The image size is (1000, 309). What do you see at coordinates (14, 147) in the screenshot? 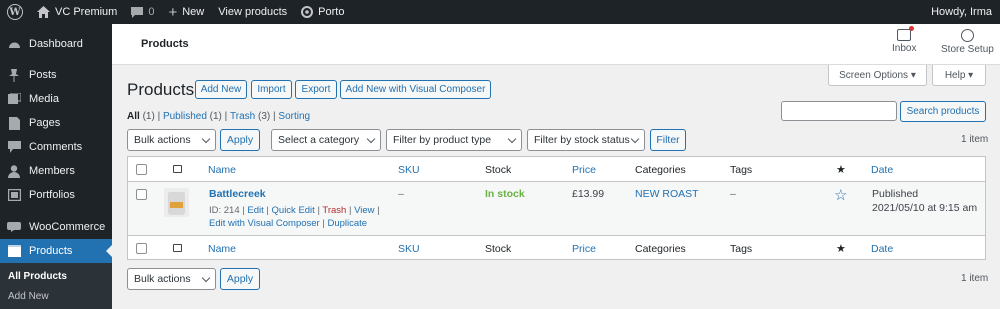
I see `comment-icon` at bounding box center [14, 147].